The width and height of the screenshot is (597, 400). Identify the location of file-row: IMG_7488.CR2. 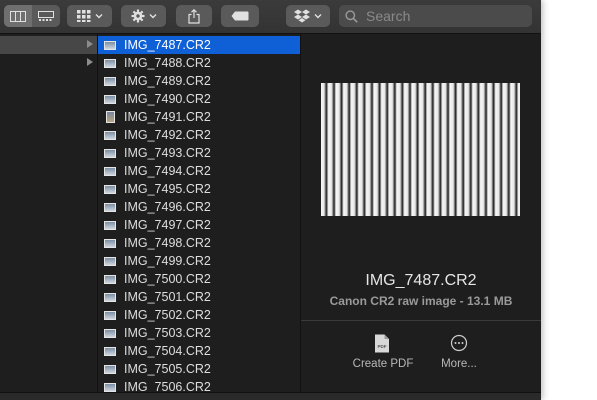
(199, 63).